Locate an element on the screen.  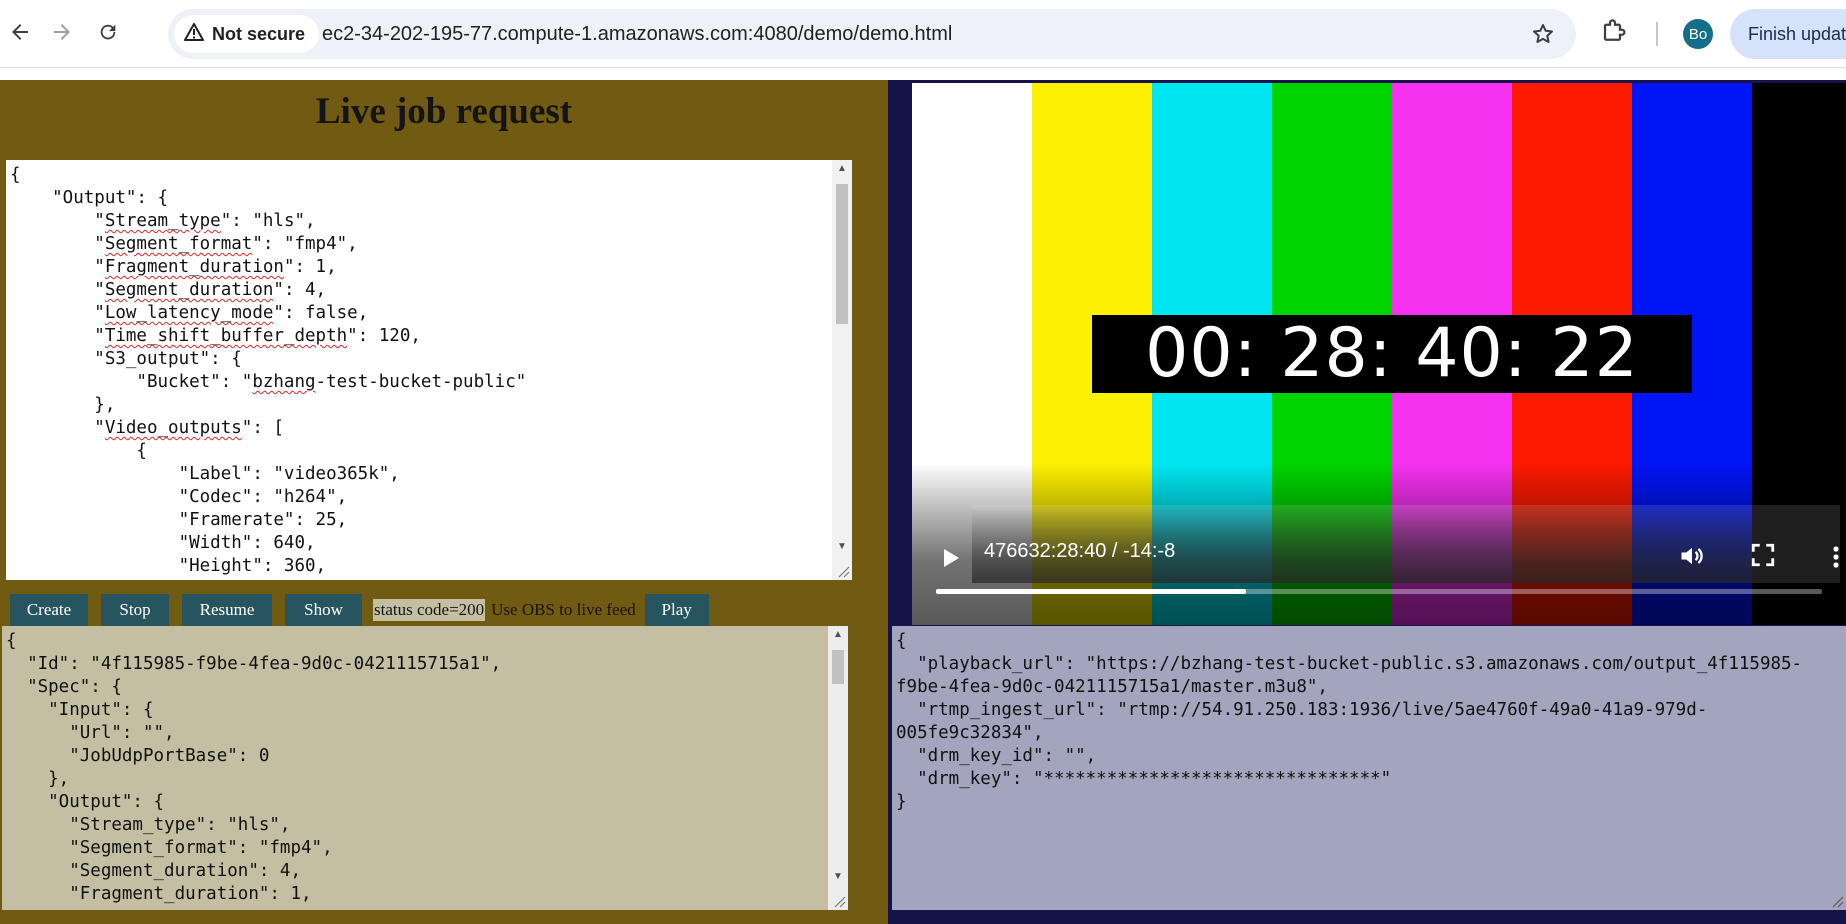
playback-json-line: "drm_key_id": "", is located at coordinates (996, 756).